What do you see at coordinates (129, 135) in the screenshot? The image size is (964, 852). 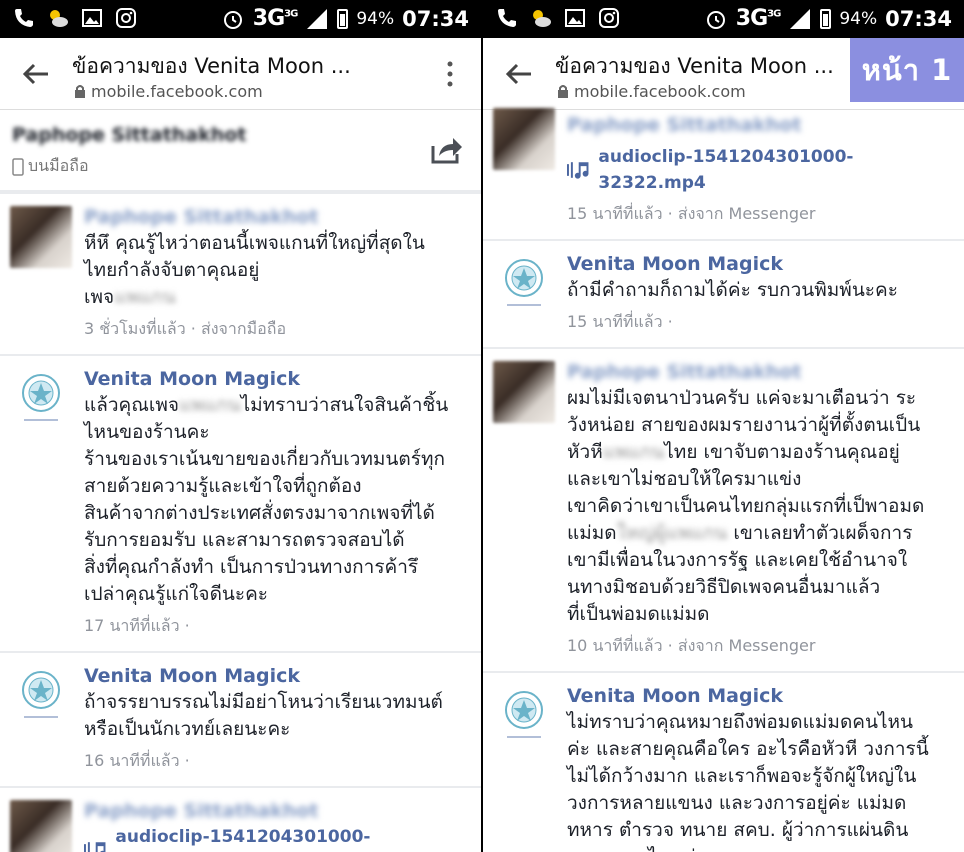 I see `thread-contact-name: Paphope Sittathakhot` at bounding box center [129, 135].